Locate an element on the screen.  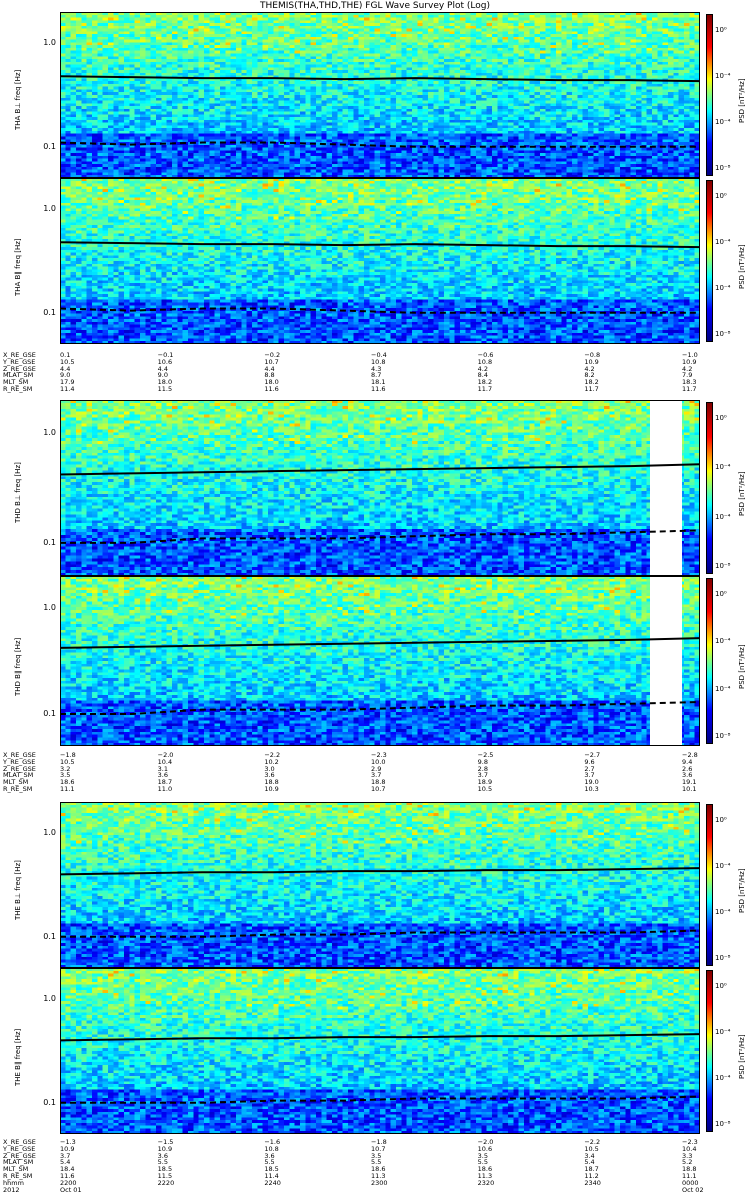
ephemeris-value: 11.1 is located at coordinates (67, 789).